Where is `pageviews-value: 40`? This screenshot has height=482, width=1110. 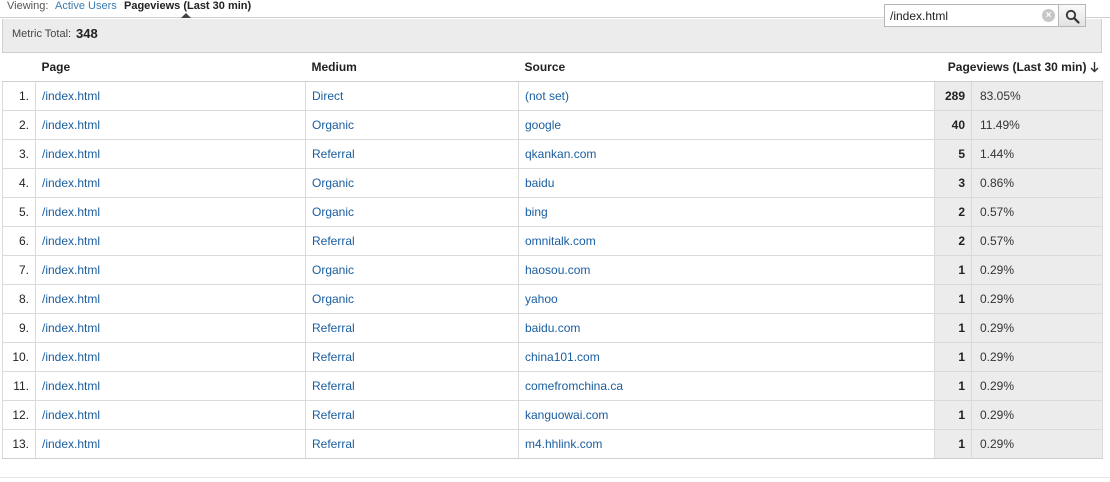
pageviews-value: 40 is located at coordinates (953, 125).